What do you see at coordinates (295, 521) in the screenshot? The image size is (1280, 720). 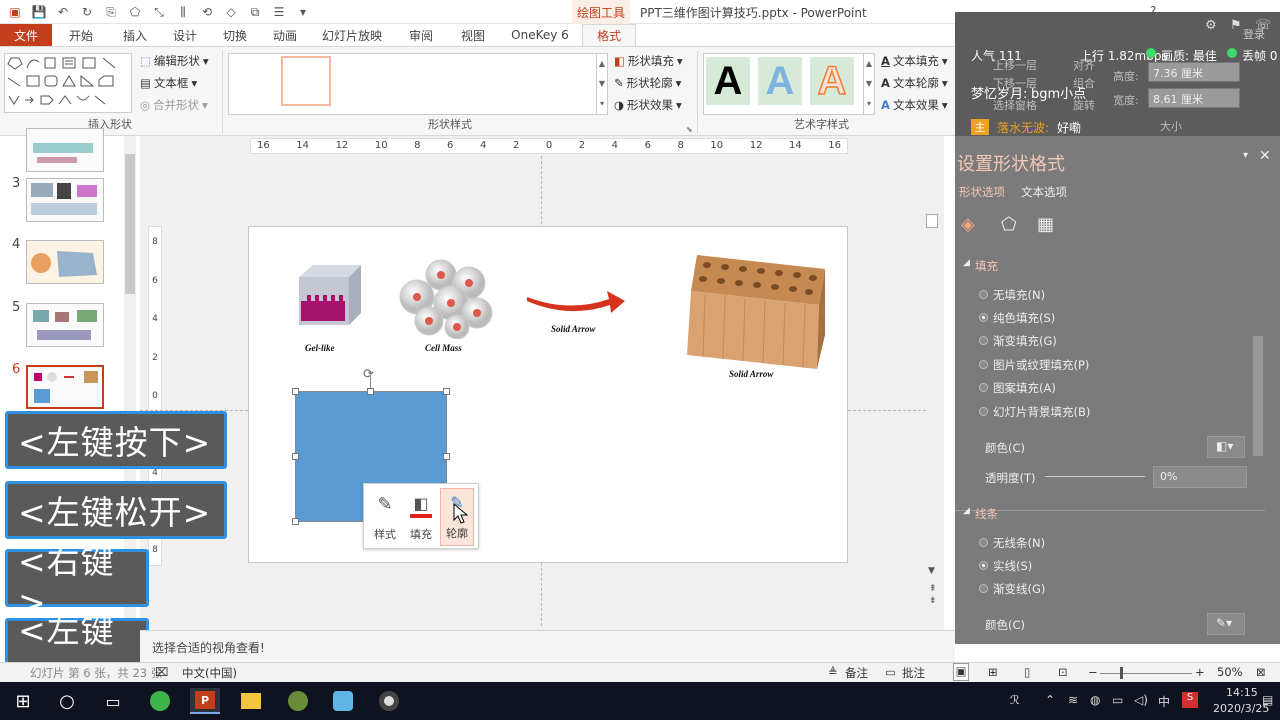 I see `resize-handle-sw` at bounding box center [295, 521].